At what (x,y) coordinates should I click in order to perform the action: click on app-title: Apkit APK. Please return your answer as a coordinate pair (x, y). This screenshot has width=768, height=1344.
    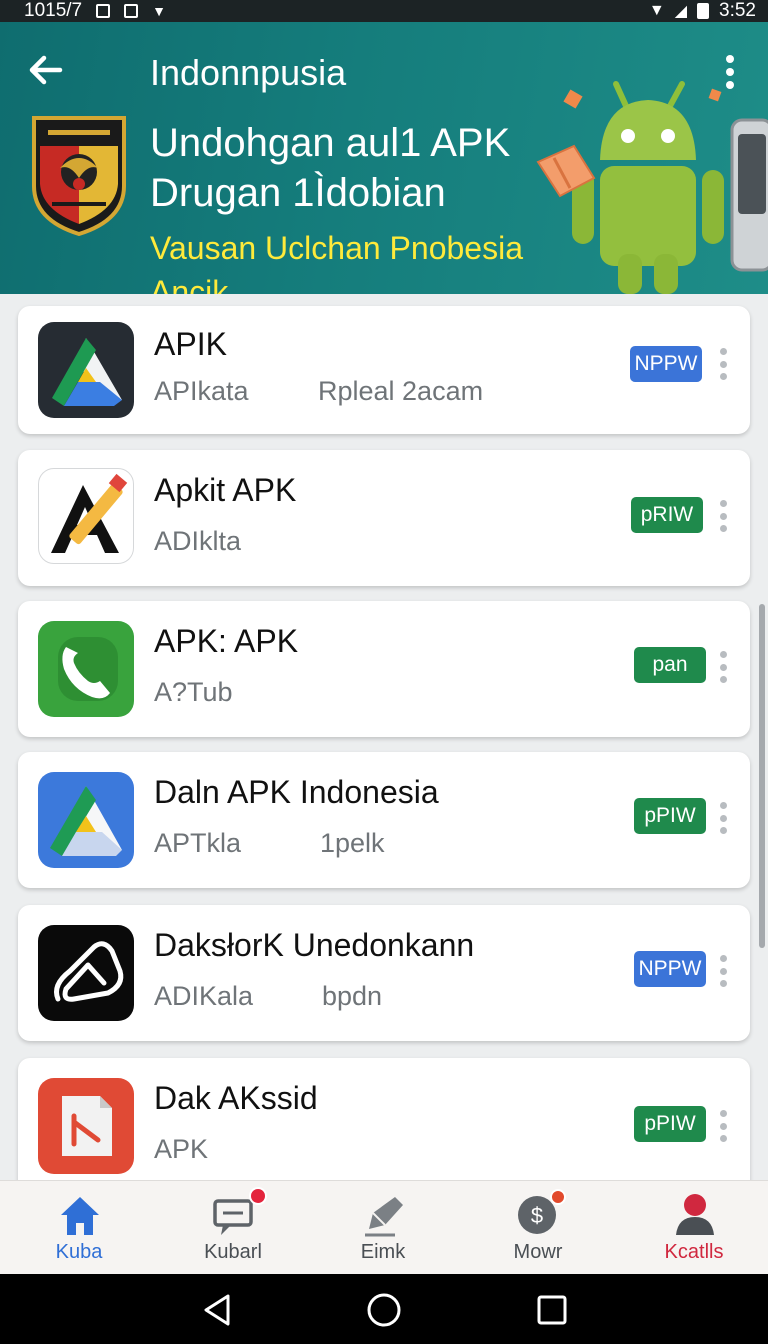
    Looking at the image, I should click on (225, 490).